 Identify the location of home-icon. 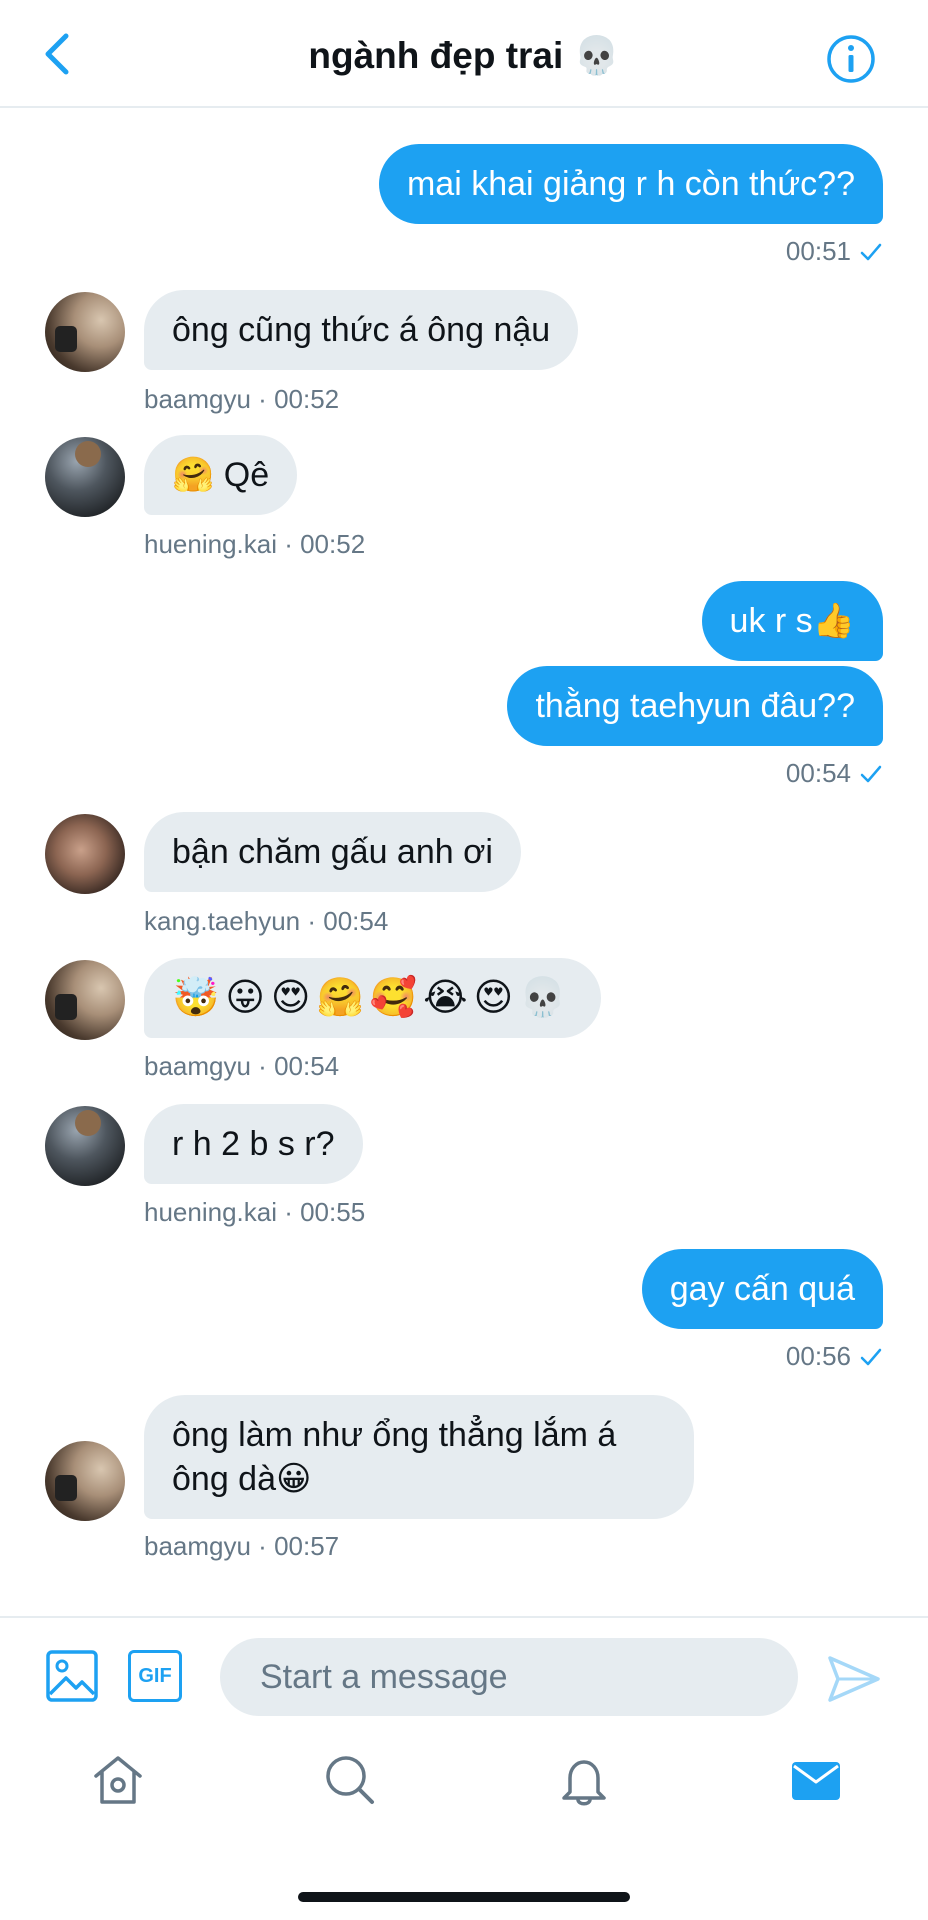
(118, 1780).